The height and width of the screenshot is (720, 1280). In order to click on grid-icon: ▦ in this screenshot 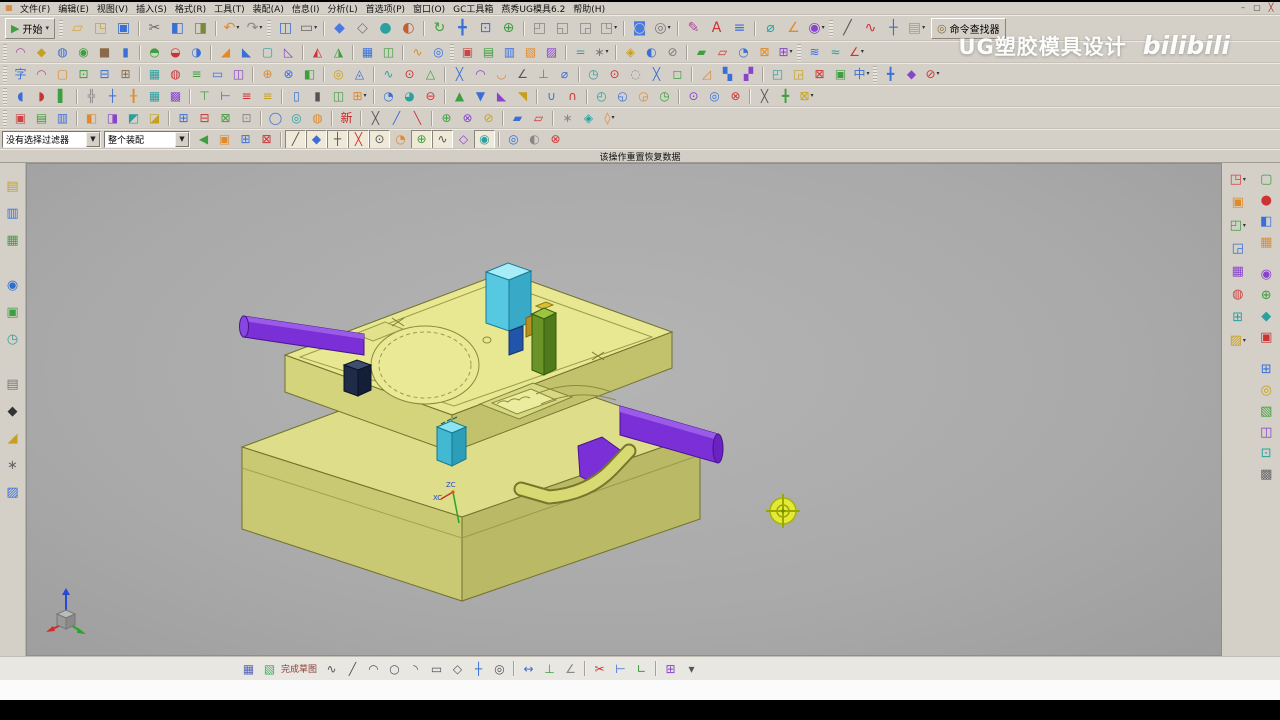, I will do `click(154, 74)`.